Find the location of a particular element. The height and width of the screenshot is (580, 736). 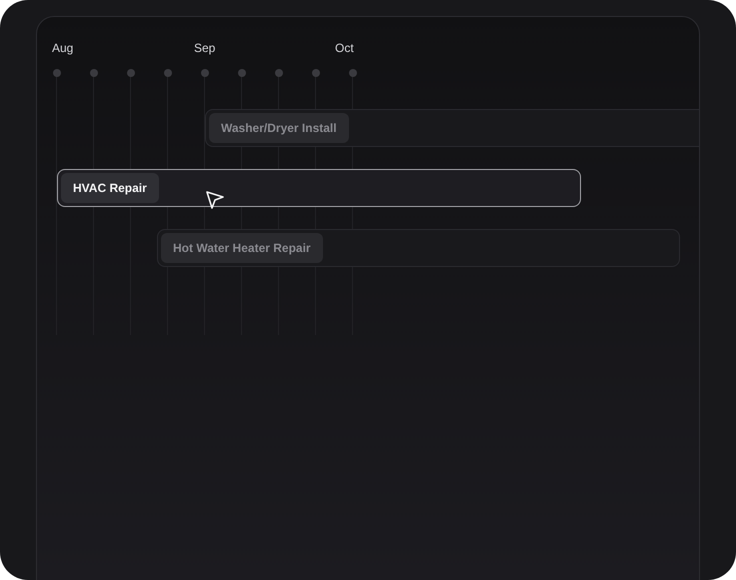

cursor-icon is located at coordinates (215, 200).